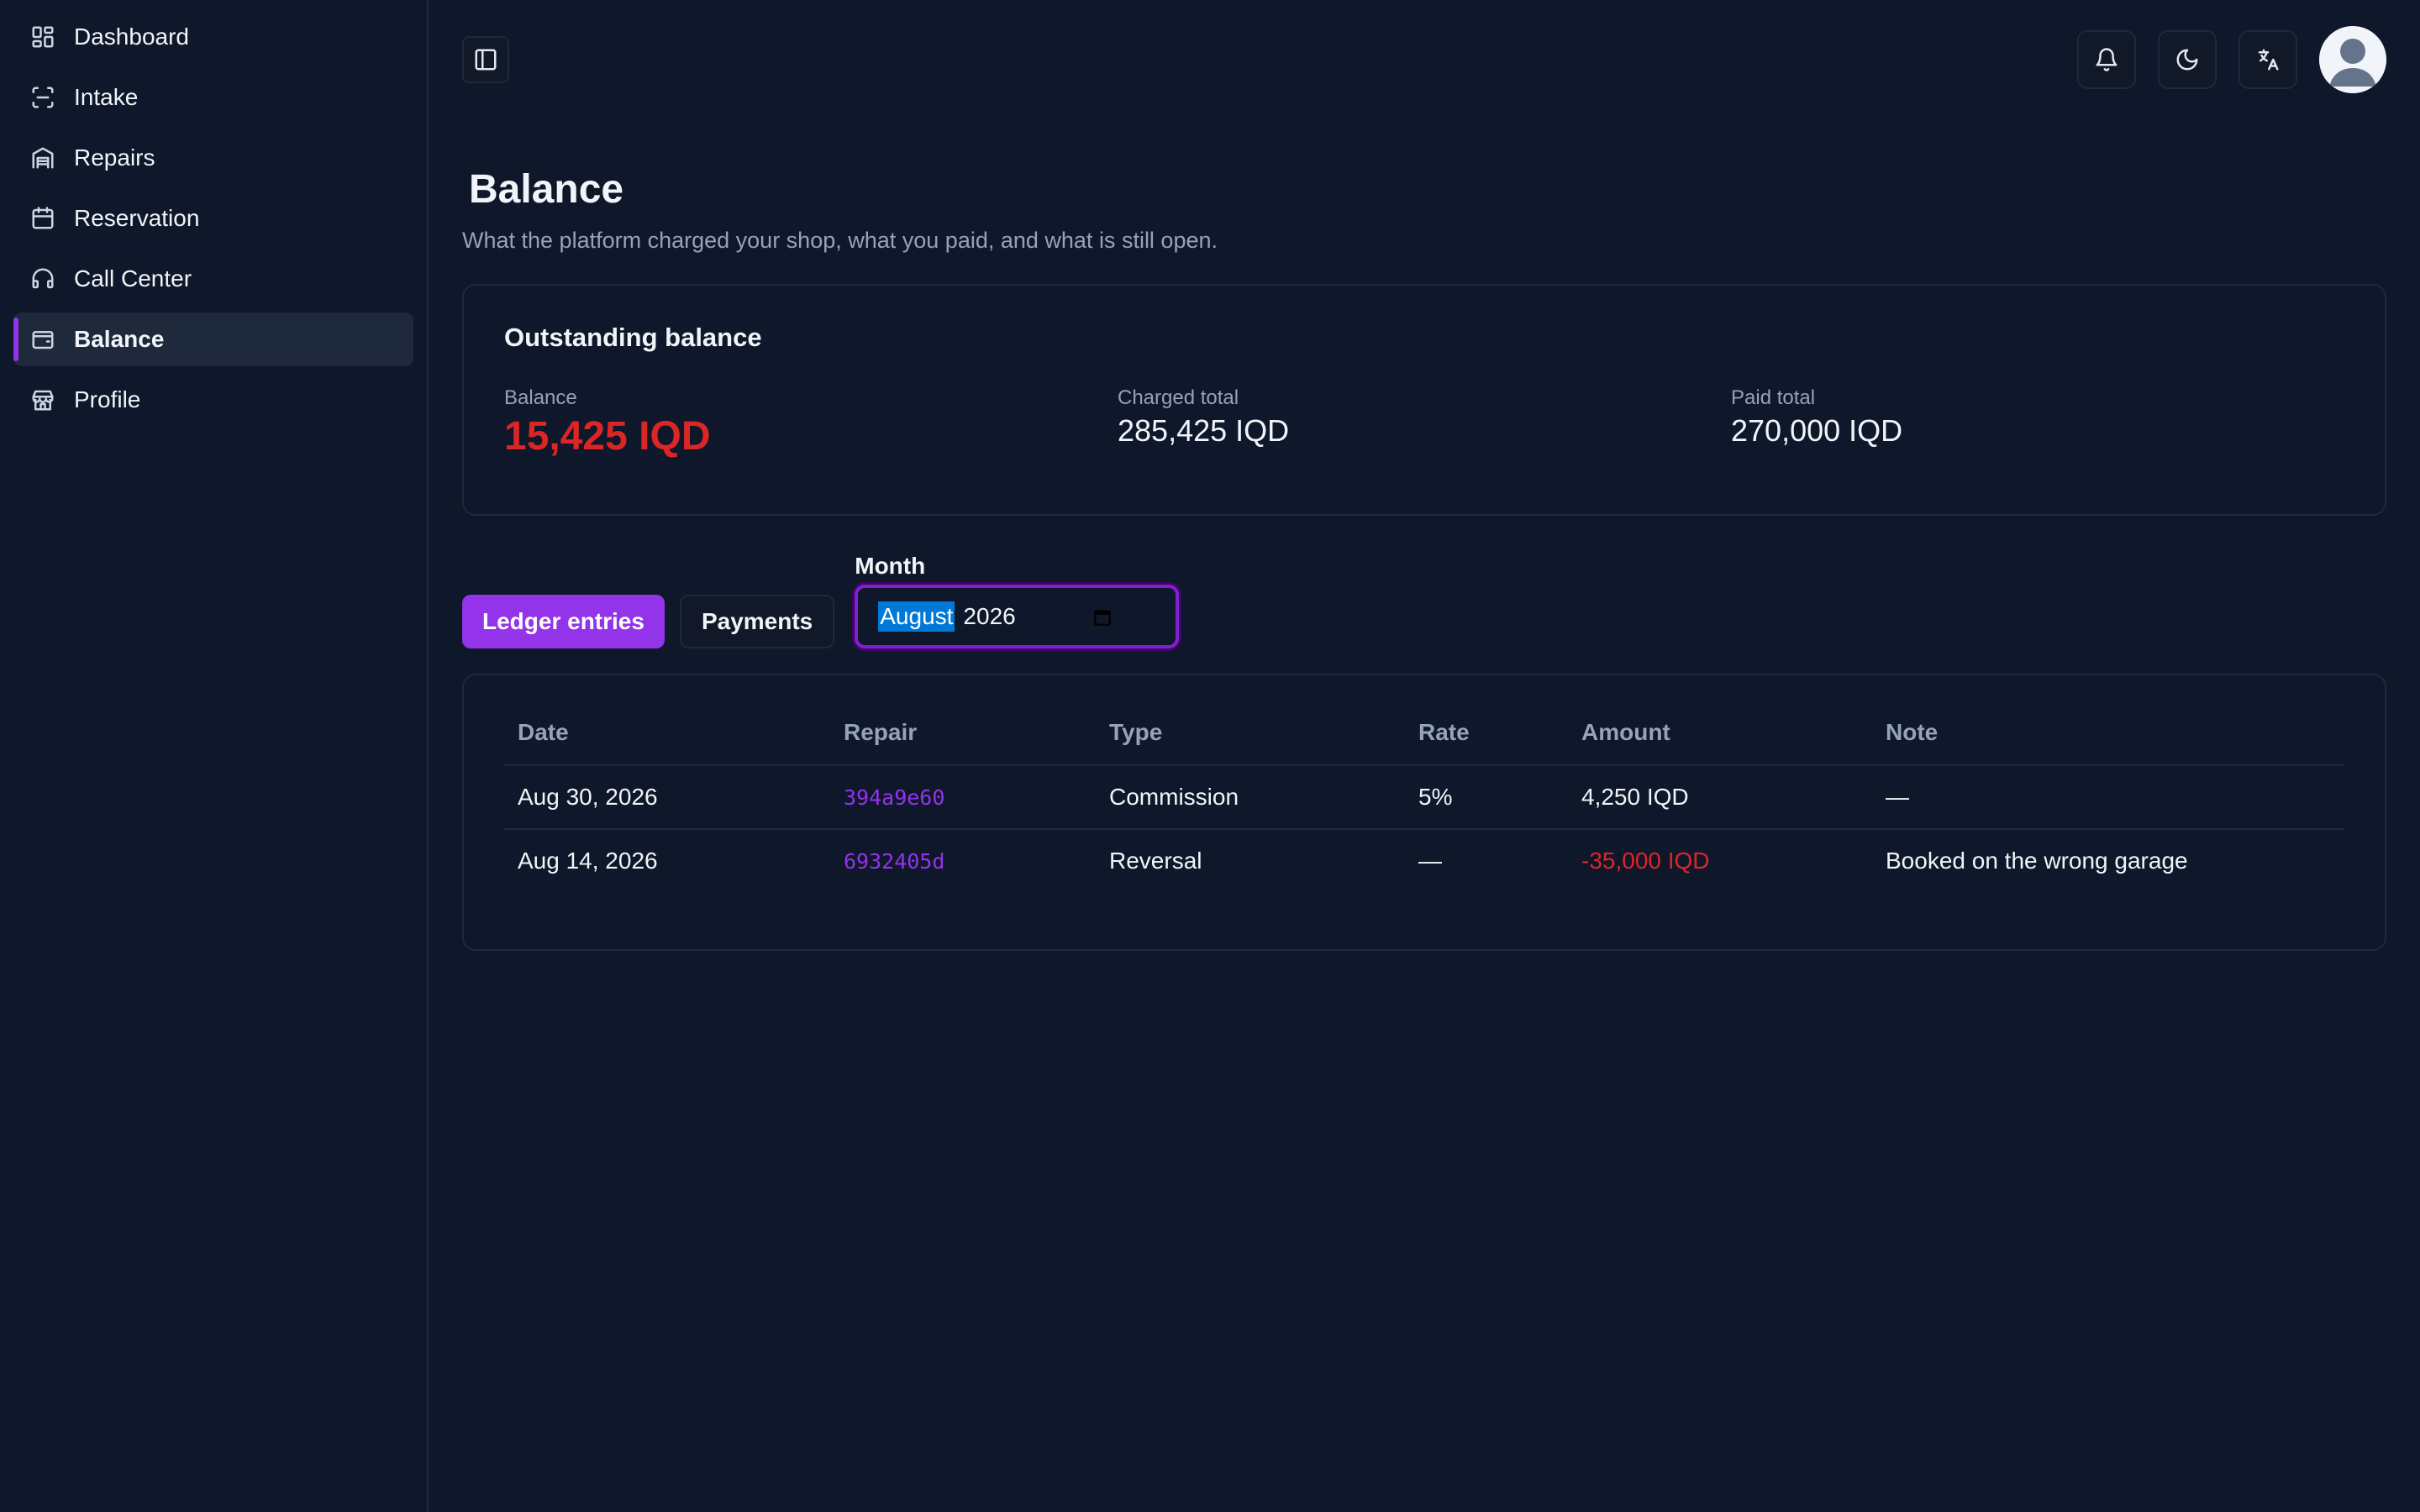 The width and height of the screenshot is (2420, 1512). Describe the element at coordinates (42, 399) in the screenshot. I see `store-icon` at that location.